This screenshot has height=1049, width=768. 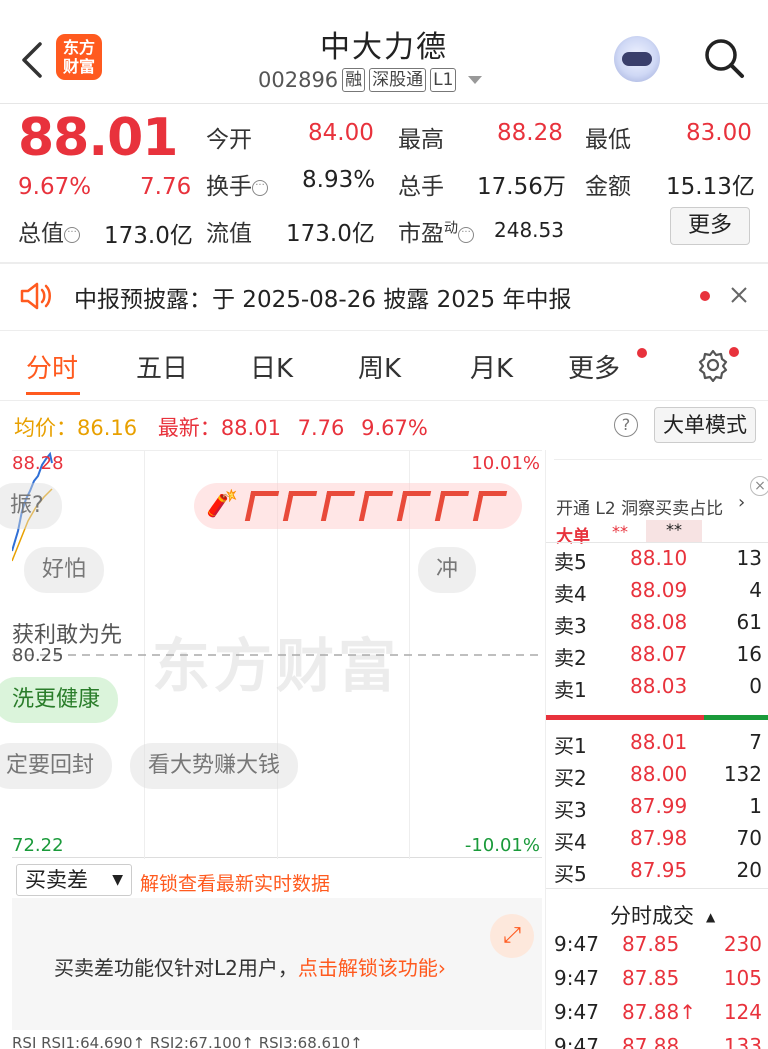 I want to click on big-order-mode-button: 大单模式, so click(x=705, y=425).